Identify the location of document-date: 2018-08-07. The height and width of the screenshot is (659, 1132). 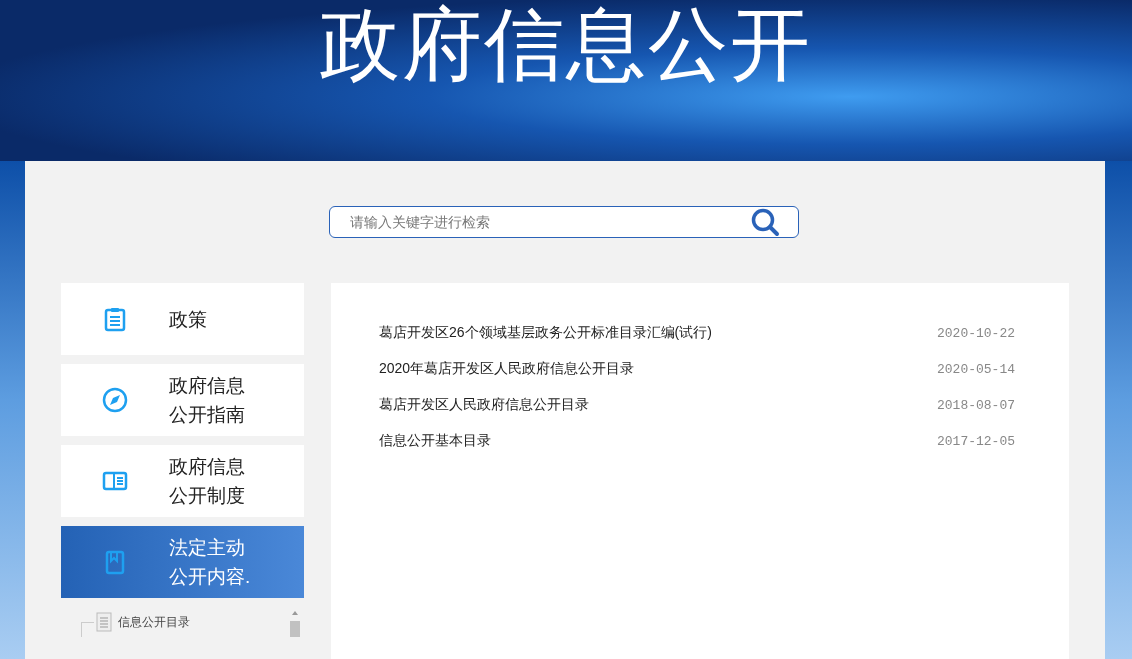
(976, 405).